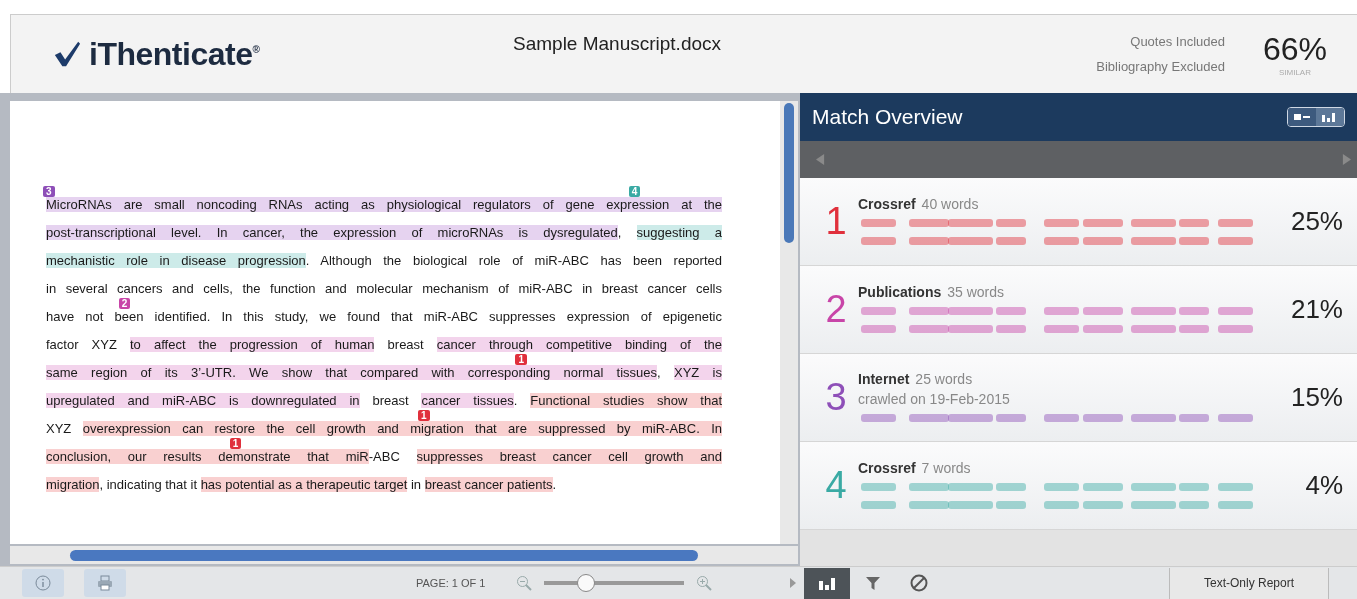  Describe the element at coordinates (950, 203) in the screenshot. I see `word-count: 40 words` at that location.